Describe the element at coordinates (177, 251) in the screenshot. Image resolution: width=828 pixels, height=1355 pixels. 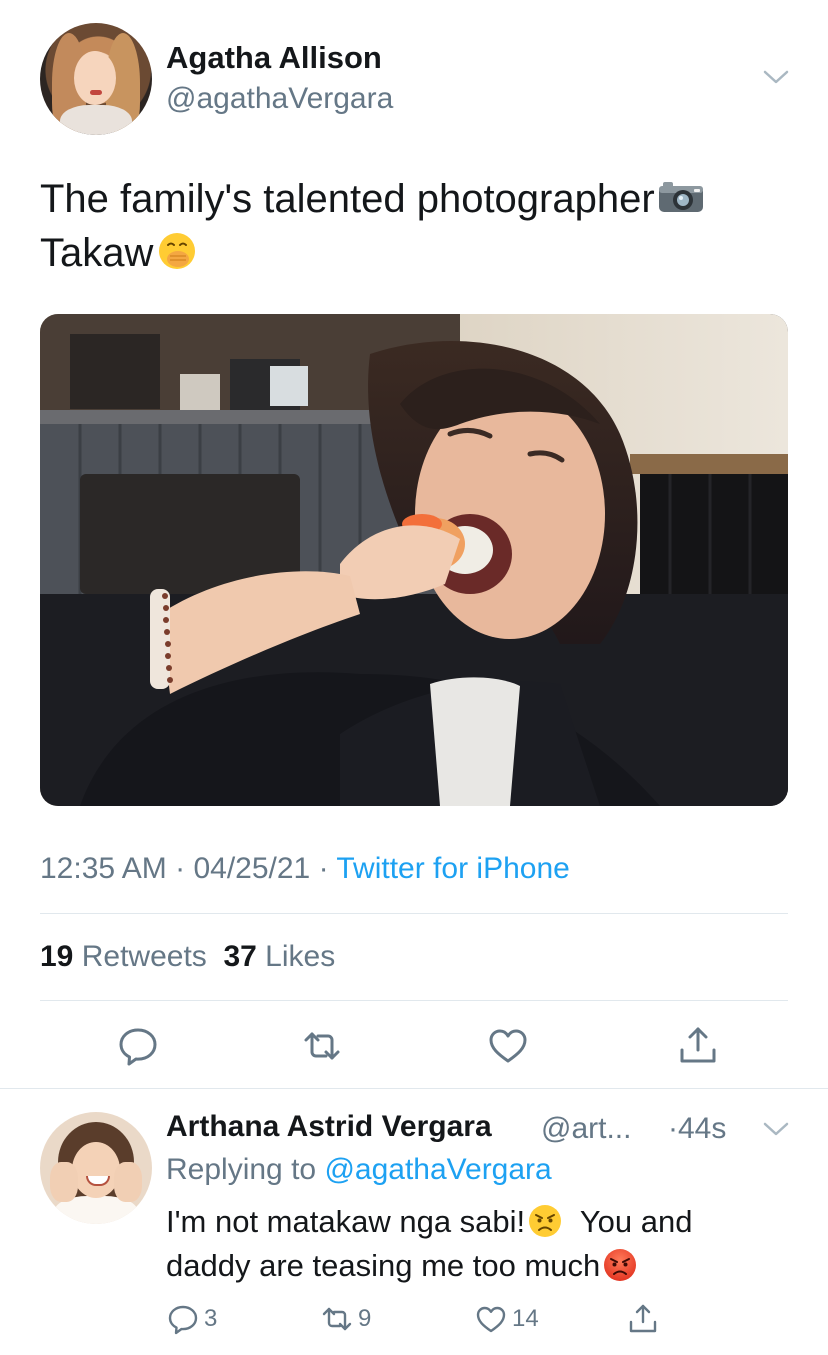
I see `face-with-hand-over-mouth-icon` at that location.